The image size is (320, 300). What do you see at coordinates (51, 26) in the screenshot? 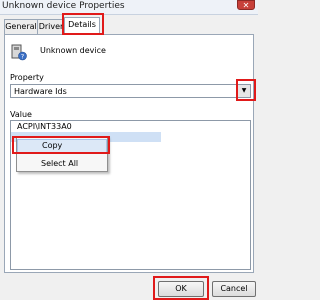
I see `tab-driver: Driver` at bounding box center [51, 26].